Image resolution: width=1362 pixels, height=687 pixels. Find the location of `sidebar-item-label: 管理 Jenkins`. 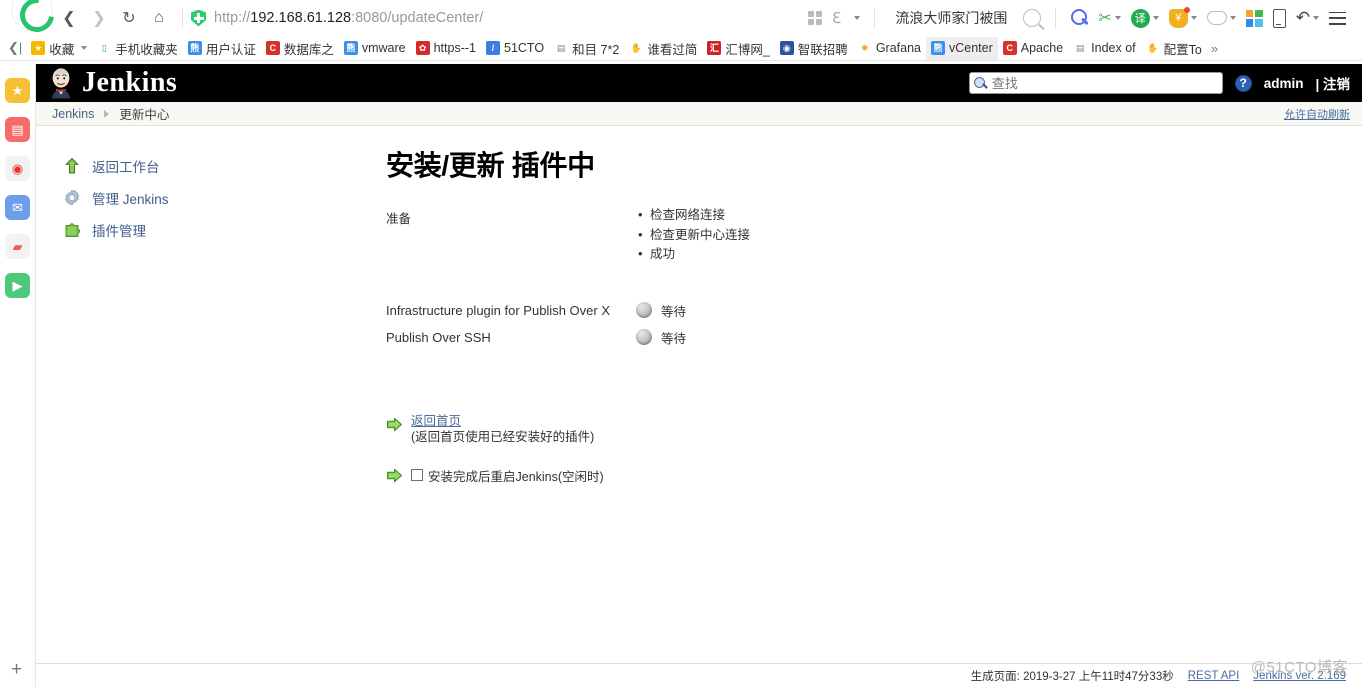

sidebar-item-label: 管理 Jenkins is located at coordinates (130, 199).